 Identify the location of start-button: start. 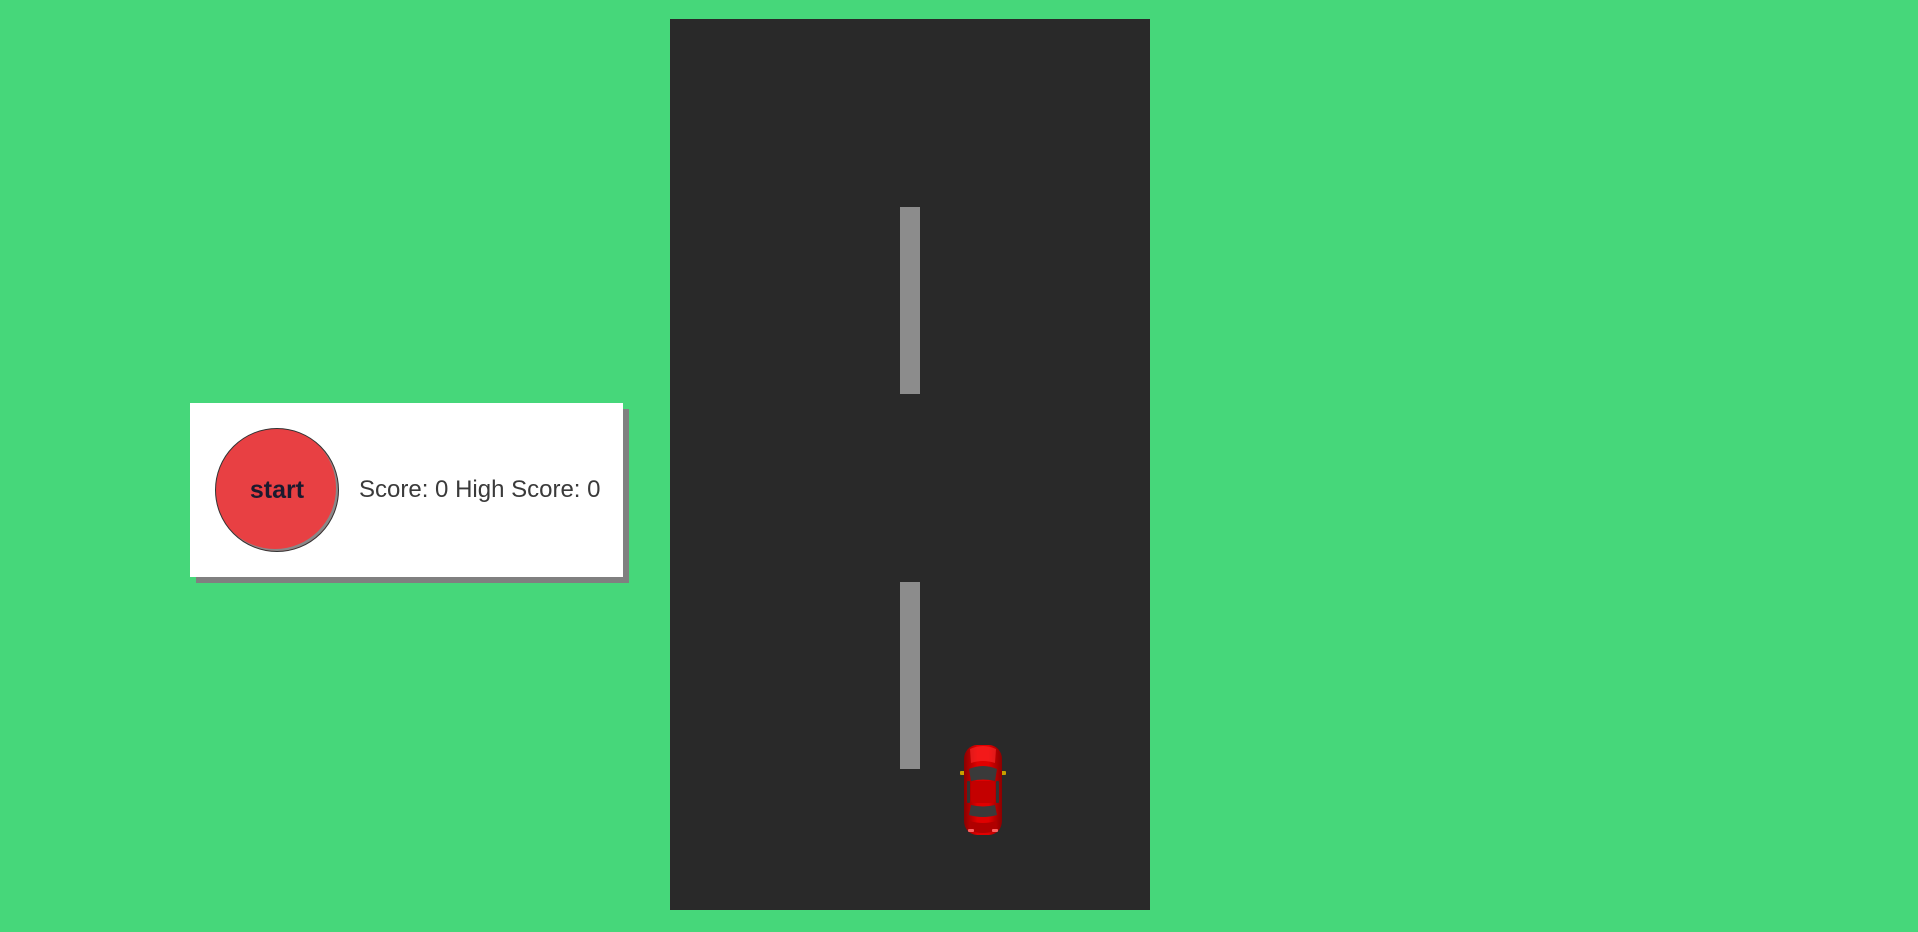
(277, 490).